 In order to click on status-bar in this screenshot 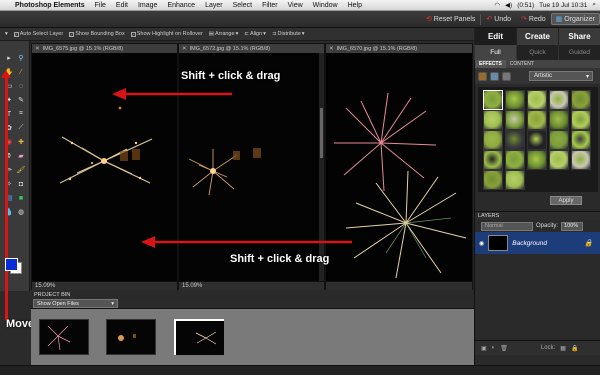, I will do `click(300, 370)`.